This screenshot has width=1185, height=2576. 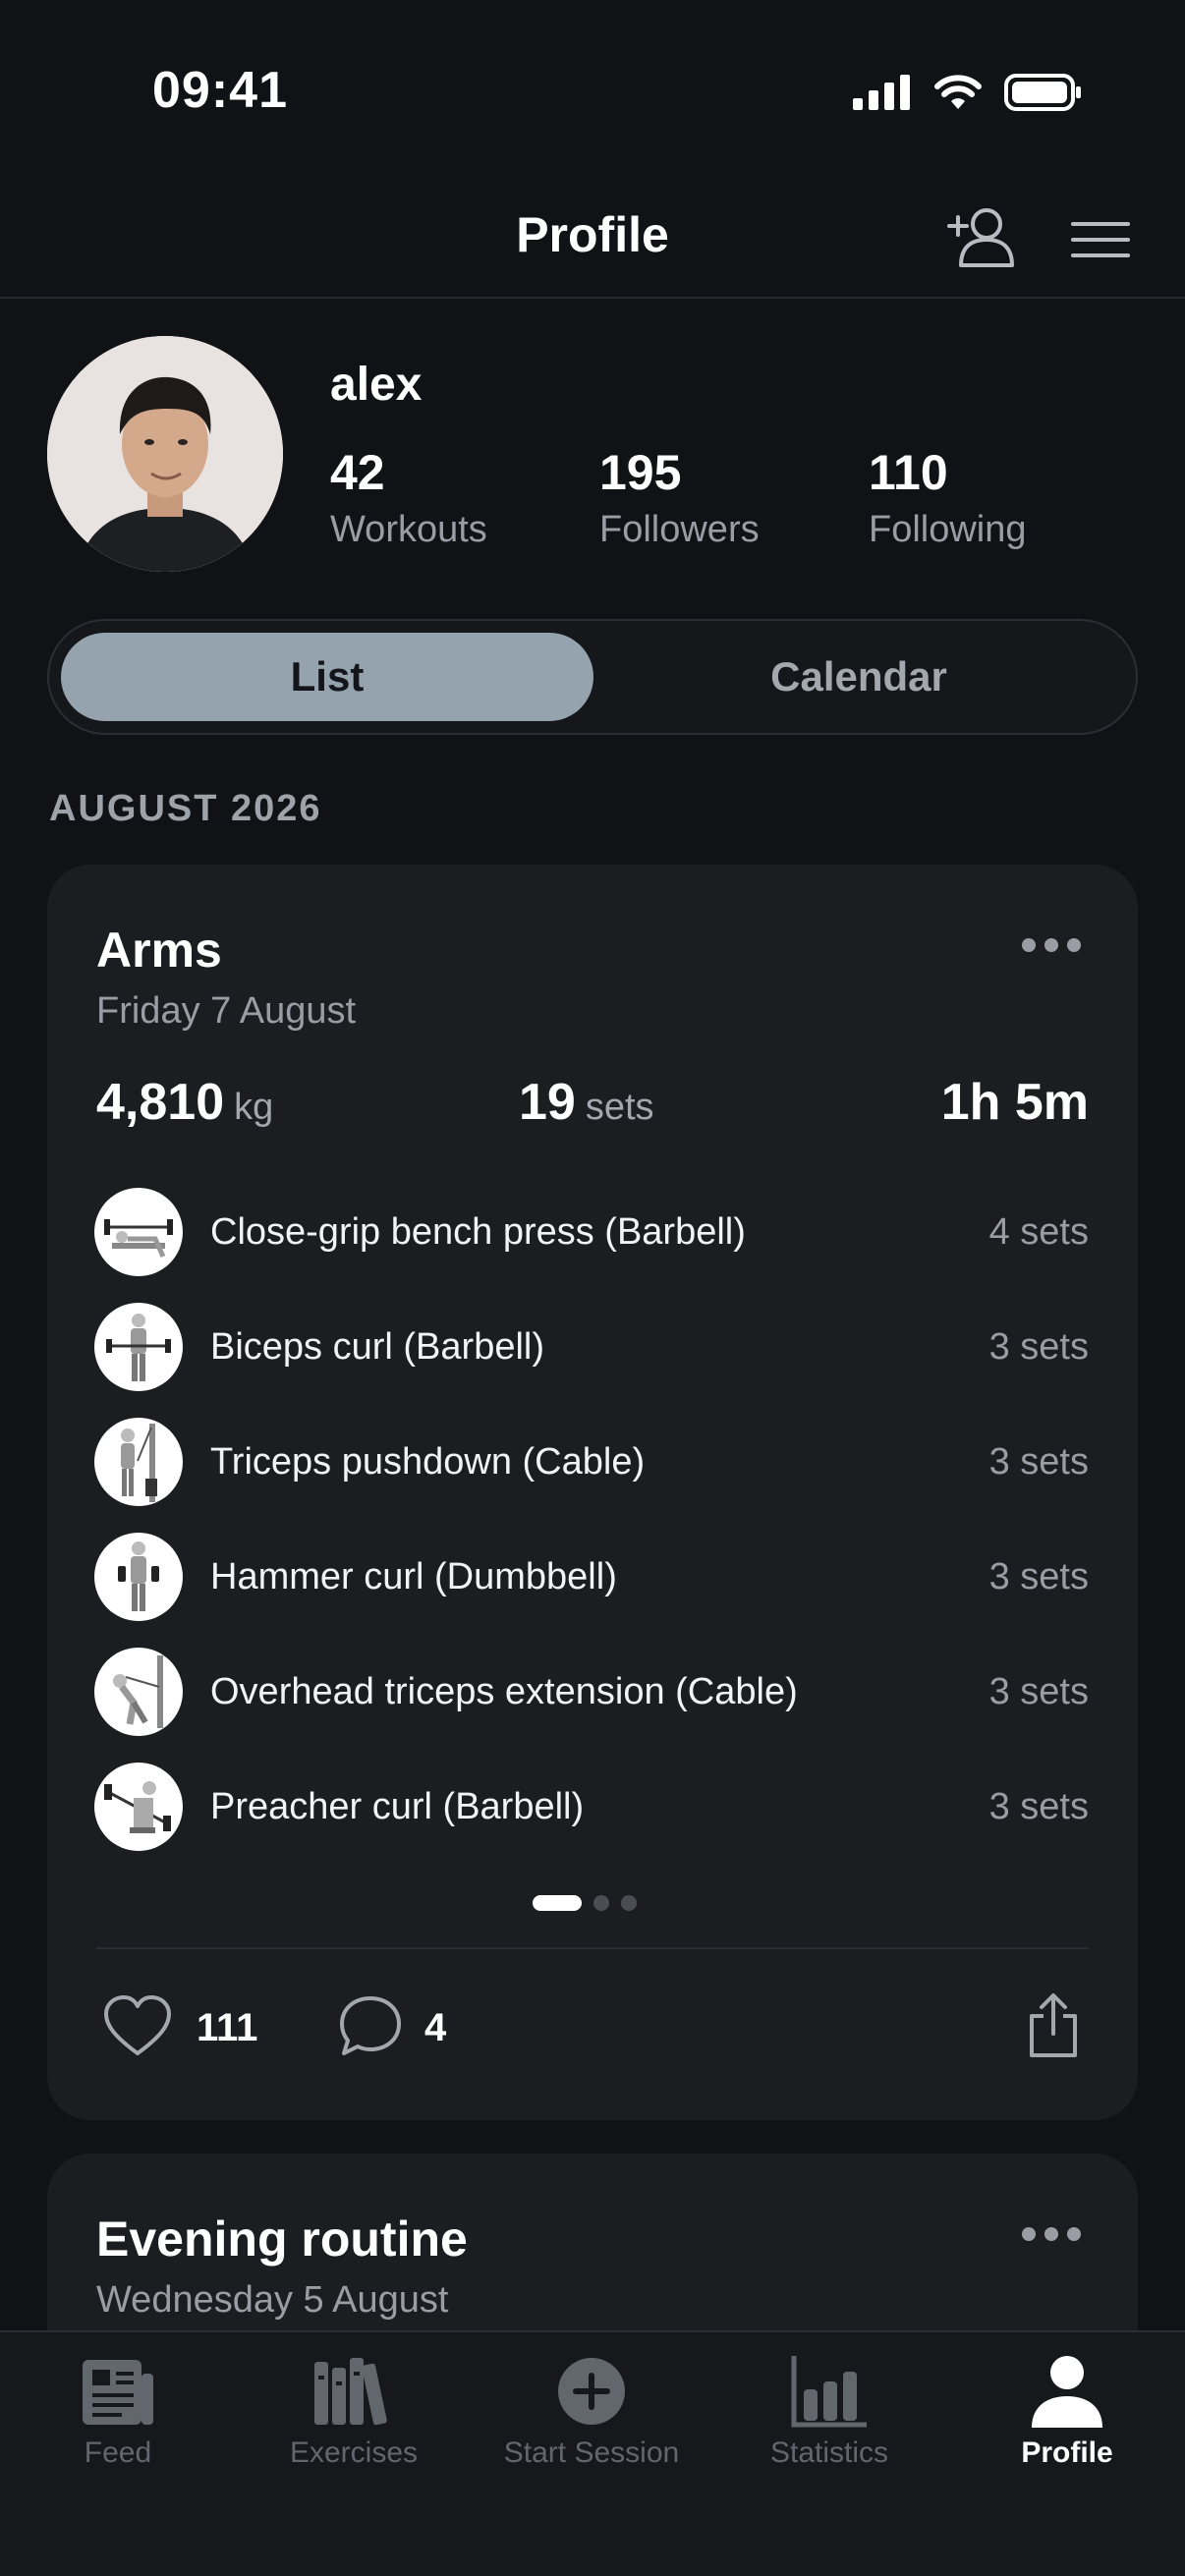 I want to click on volume-metric: 4,810 kg, so click(x=184, y=1102).